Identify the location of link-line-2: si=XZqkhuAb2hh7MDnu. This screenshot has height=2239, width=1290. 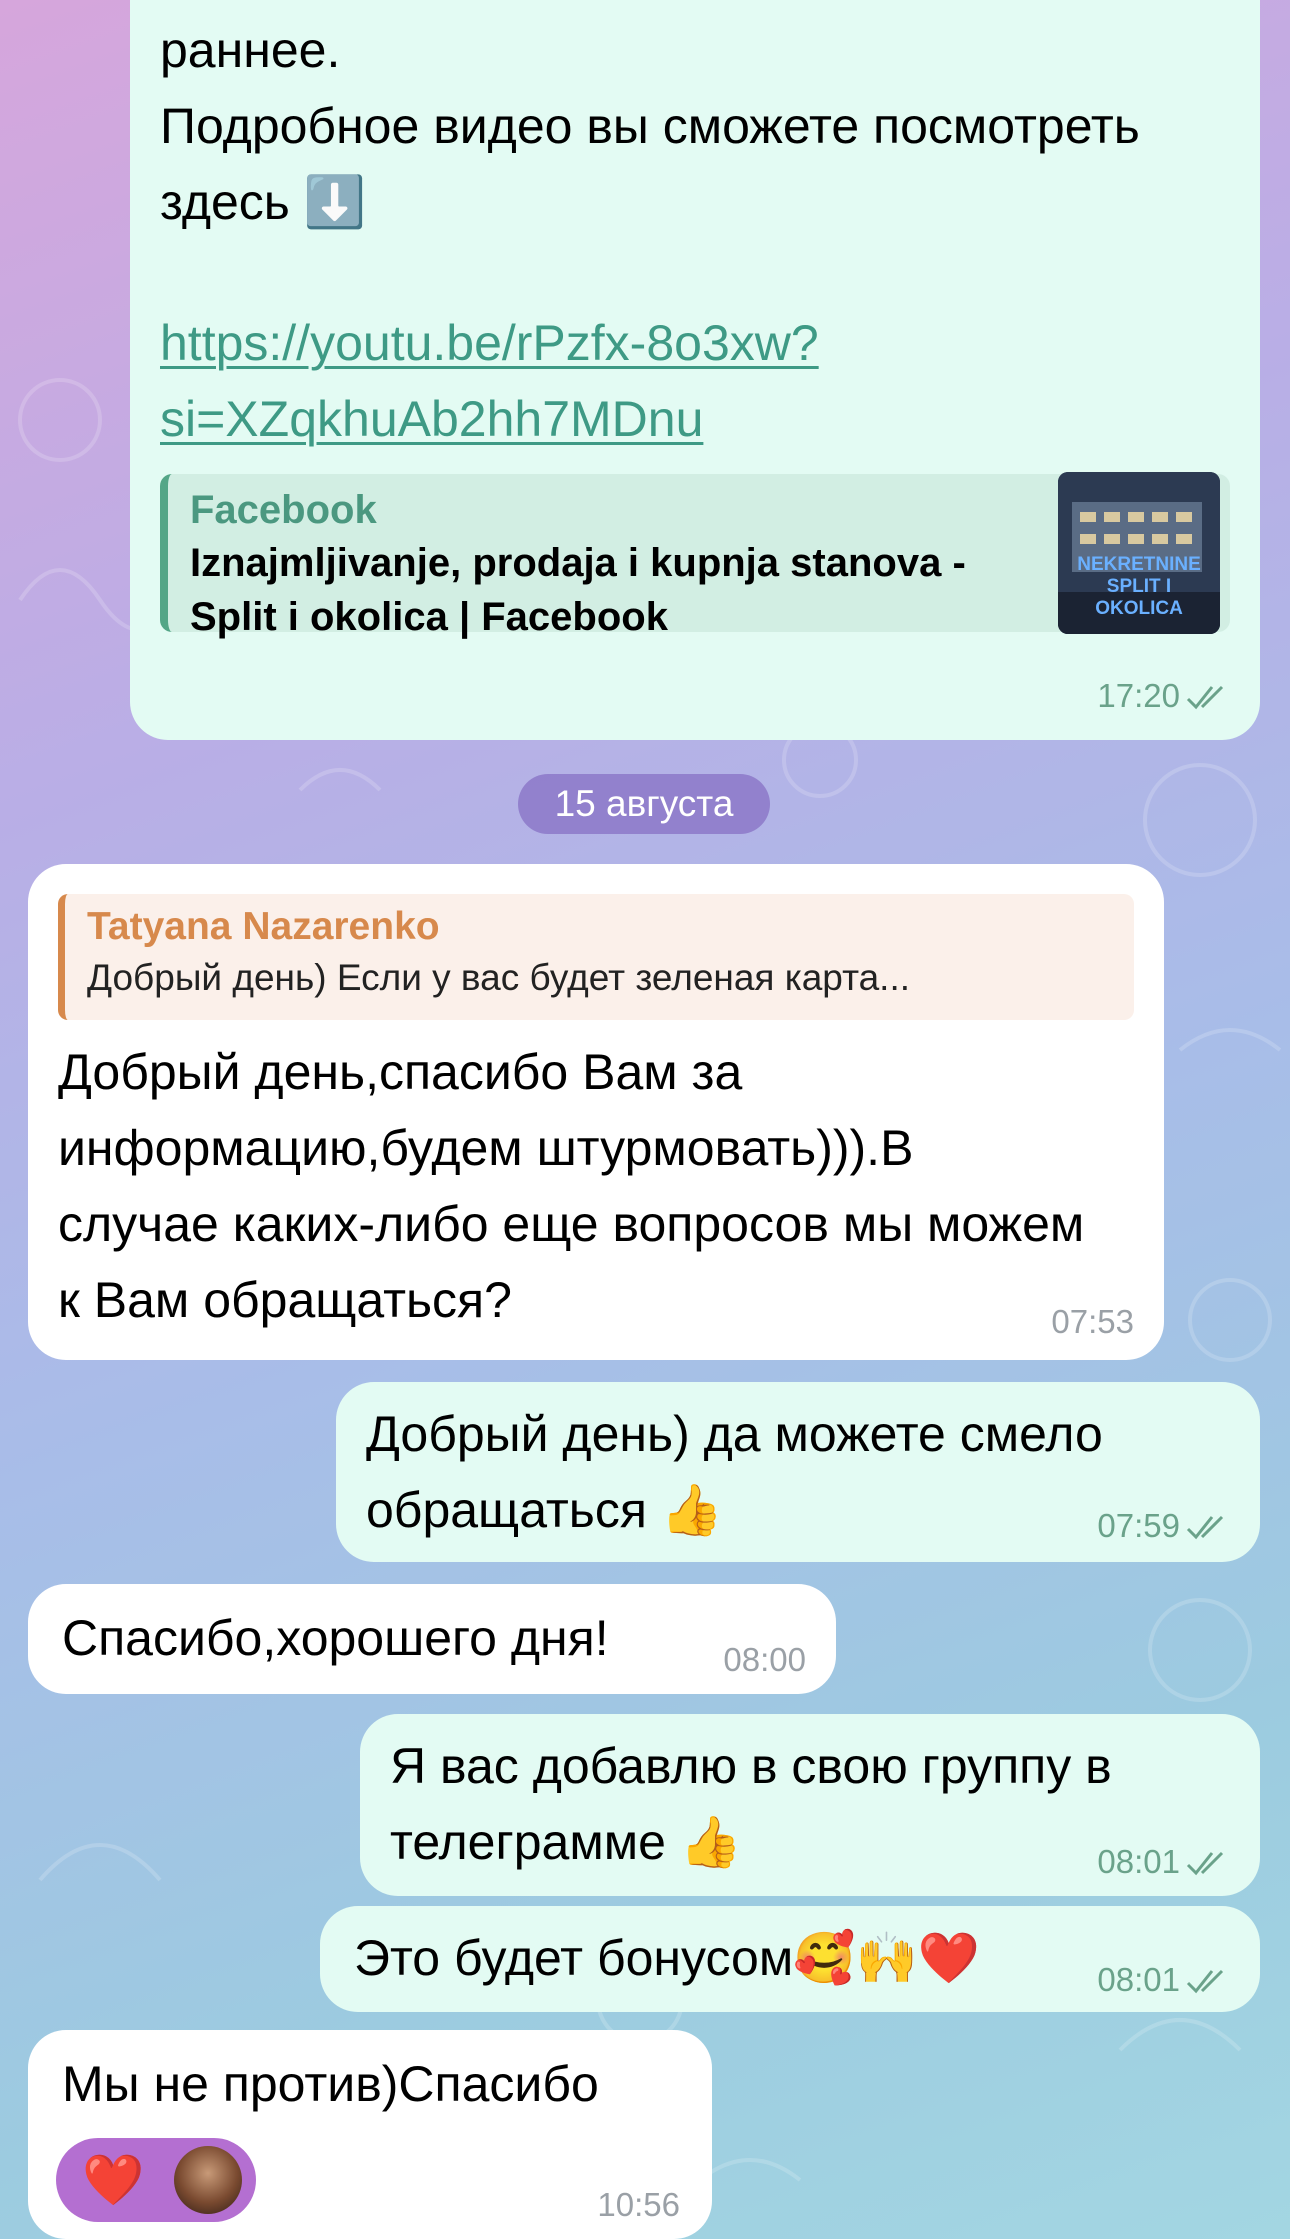
(431, 419).